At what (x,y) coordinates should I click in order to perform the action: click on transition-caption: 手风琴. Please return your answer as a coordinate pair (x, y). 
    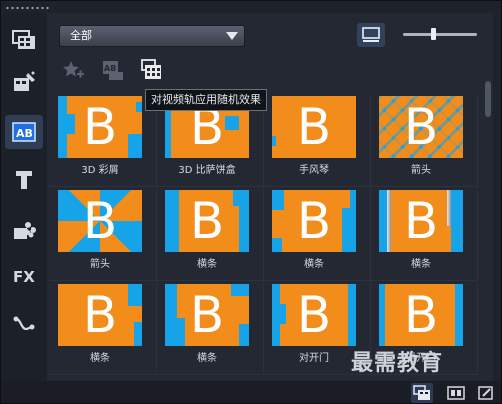
    Looking at the image, I should click on (314, 170).